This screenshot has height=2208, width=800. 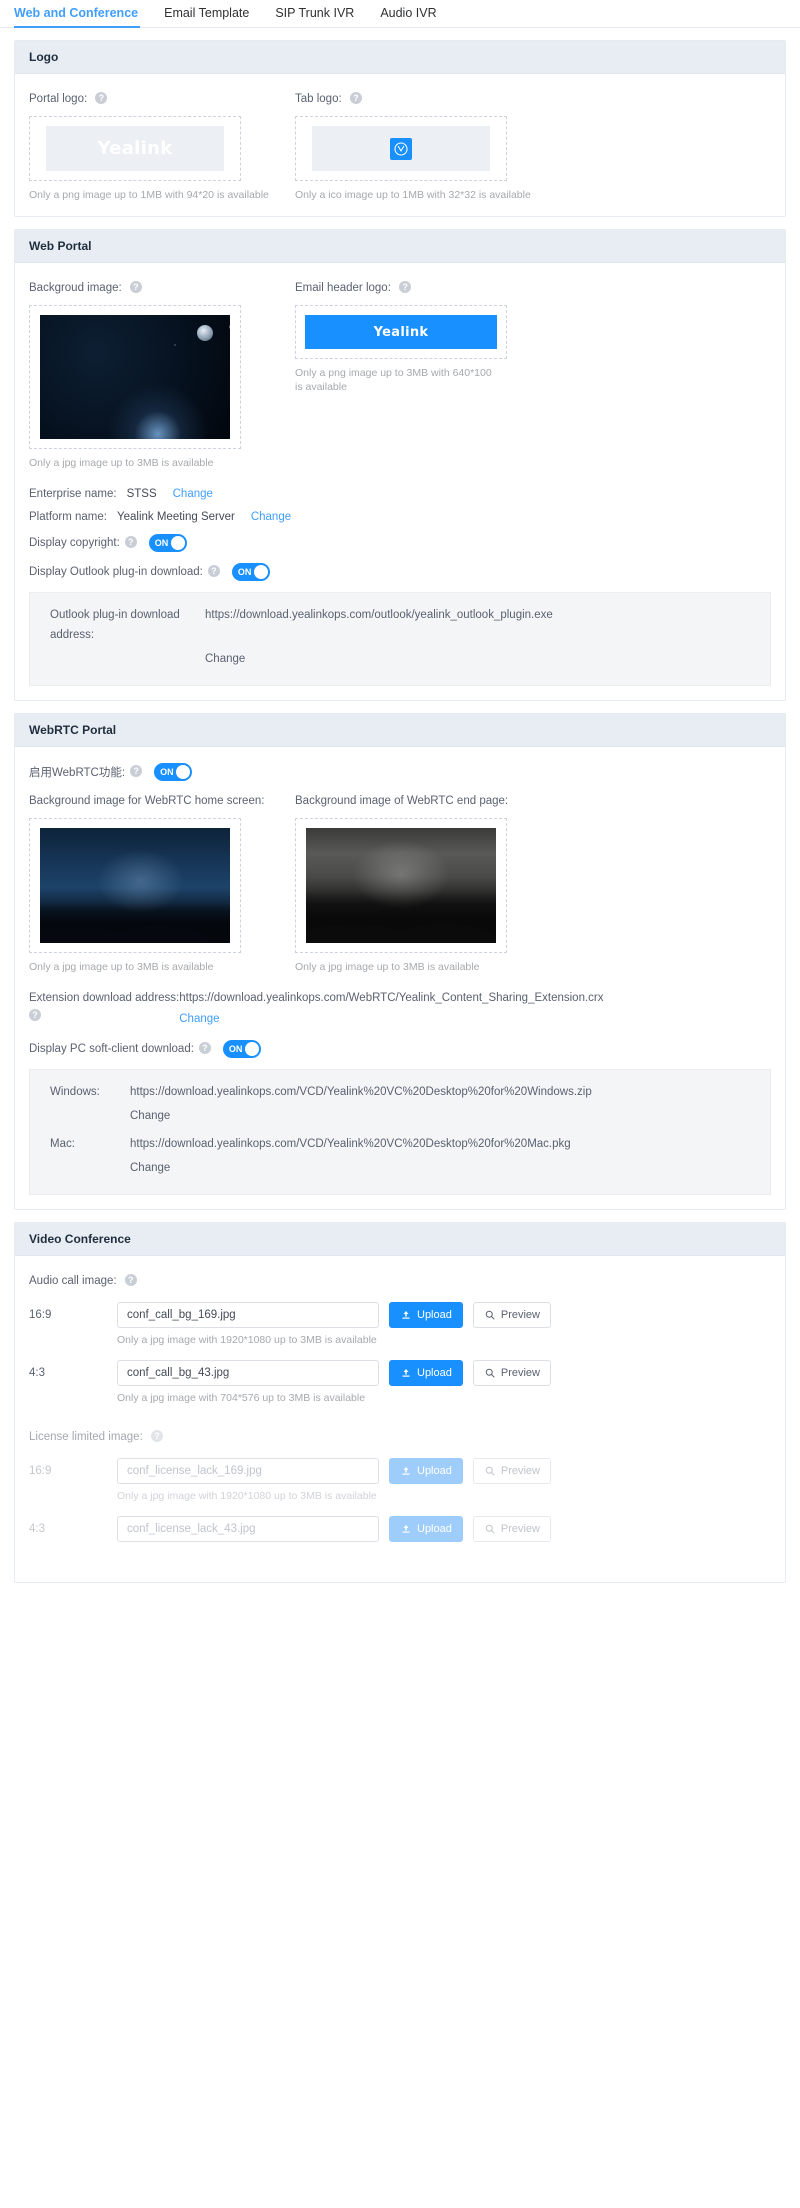 I want to click on webrtc-home-bg-dropzone, so click(x=135, y=885).